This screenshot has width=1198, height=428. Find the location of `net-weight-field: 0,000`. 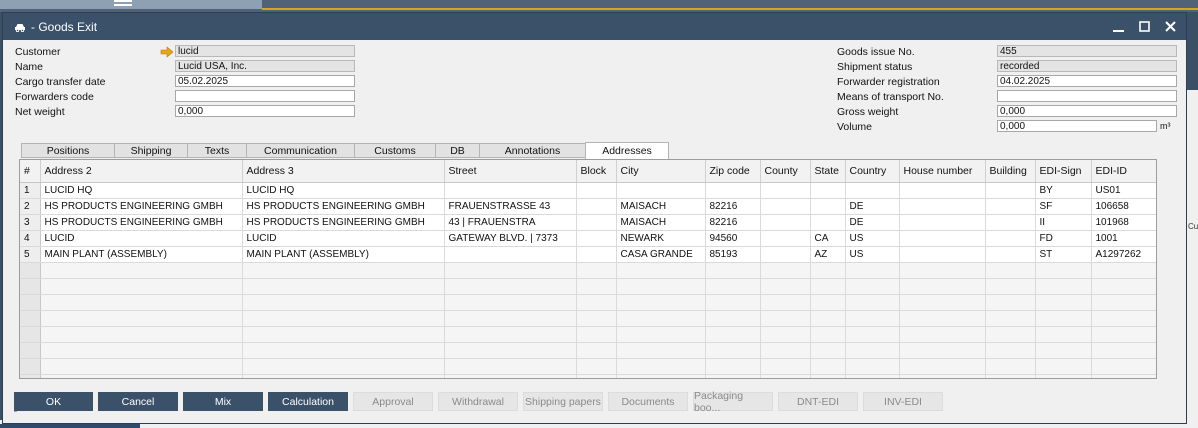

net-weight-field: 0,000 is located at coordinates (265, 111).